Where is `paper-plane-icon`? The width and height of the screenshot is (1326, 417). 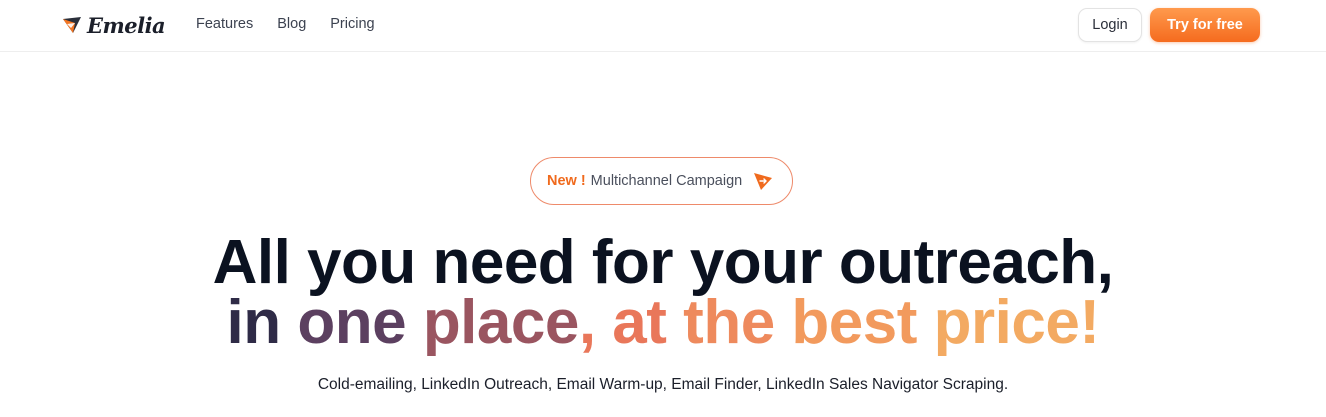 paper-plane-icon is located at coordinates (763, 181).